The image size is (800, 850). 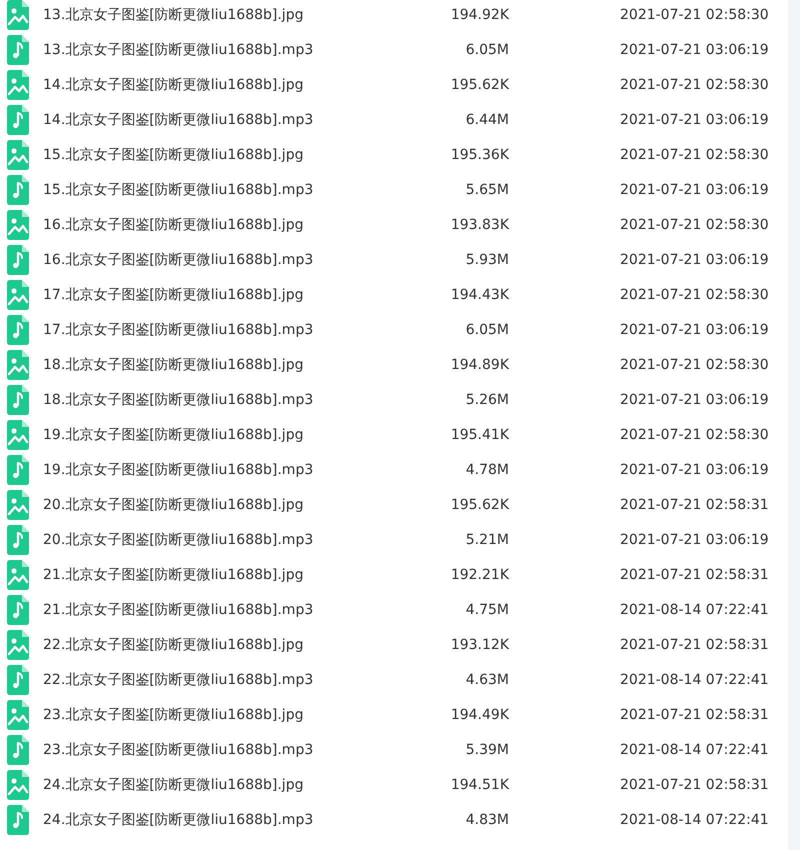 What do you see at coordinates (233, 399) in the screenshot?
I see `file-name: 18.北京女子图鉴[防断更微liu1688b].mp3` at bounding box center [233, 399].